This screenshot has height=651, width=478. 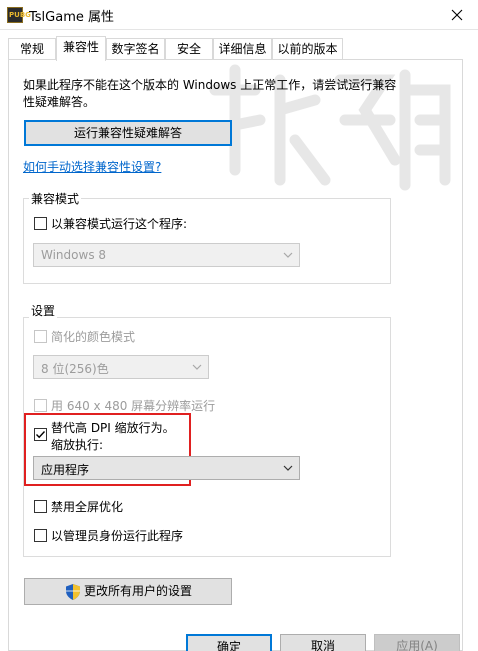 I want to click on app-icon-text: PUBG, so click(x=20, y=15).